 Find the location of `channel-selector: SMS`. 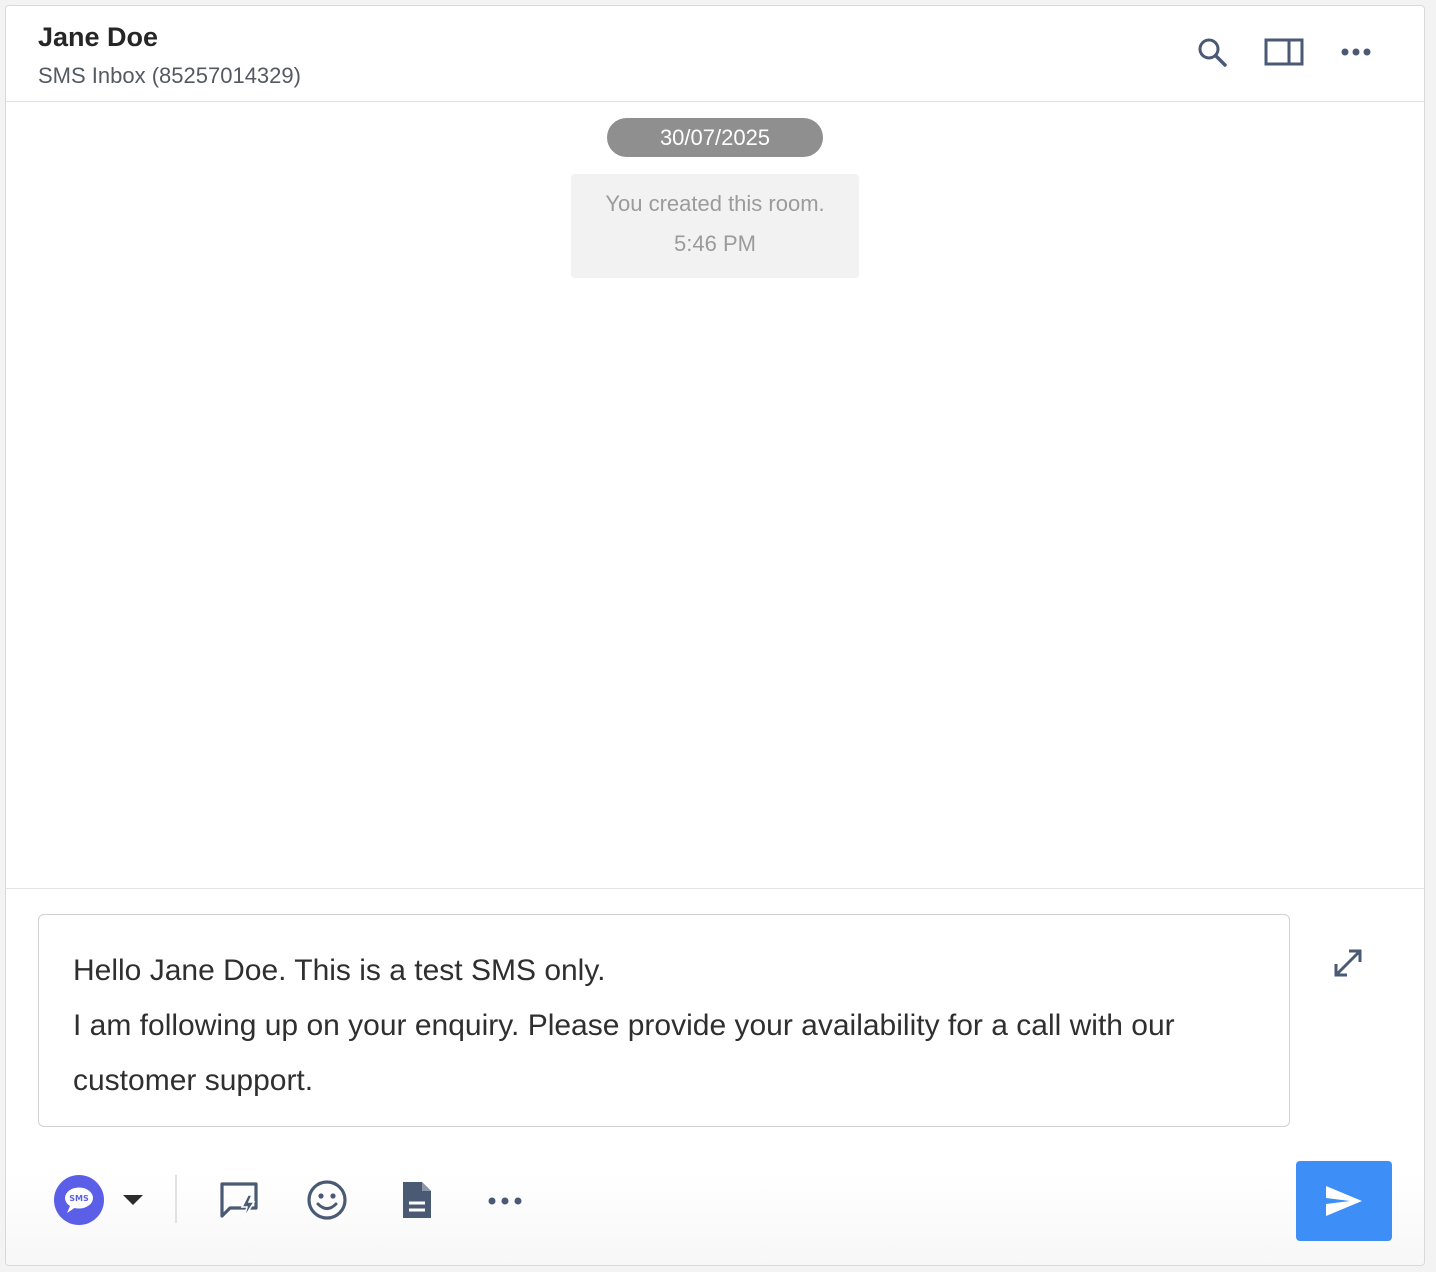

channel-selector: SMS is located at coordinates (79, 1200).